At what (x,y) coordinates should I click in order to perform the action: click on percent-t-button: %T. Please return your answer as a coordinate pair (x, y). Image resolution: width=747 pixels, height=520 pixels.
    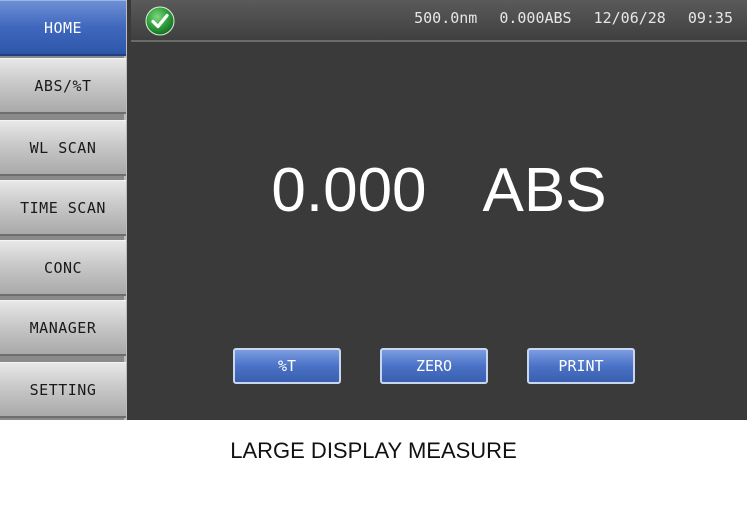
    Looking at the image, I should click on (287, 366).